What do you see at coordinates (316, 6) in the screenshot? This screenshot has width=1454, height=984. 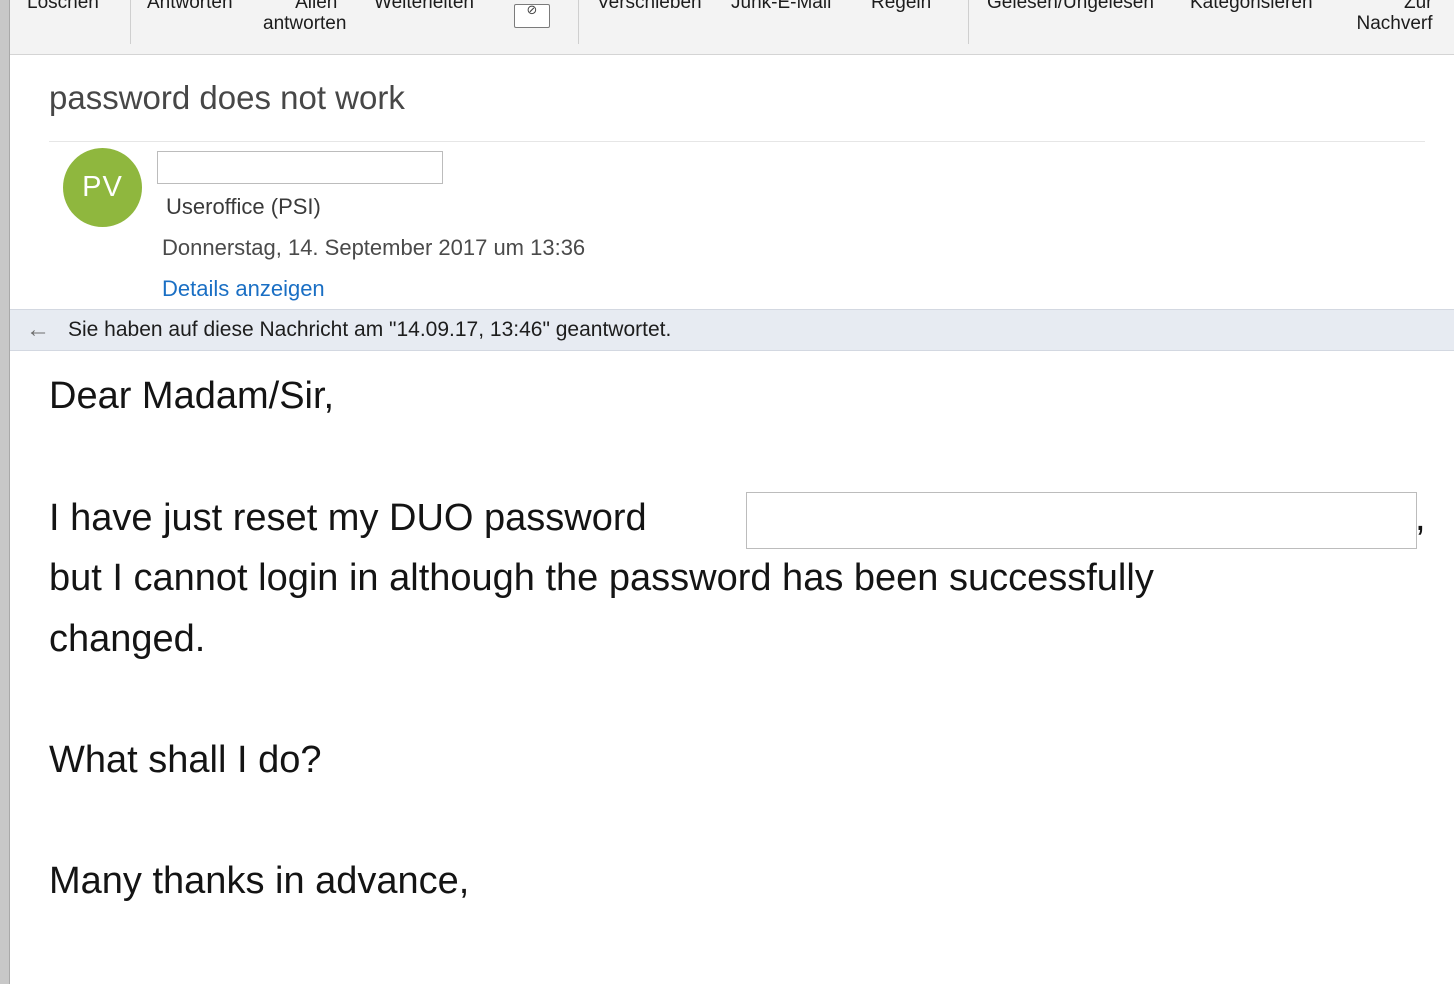 I see `reply-all-label-line1: Allen` at bounding box center [316, 6].